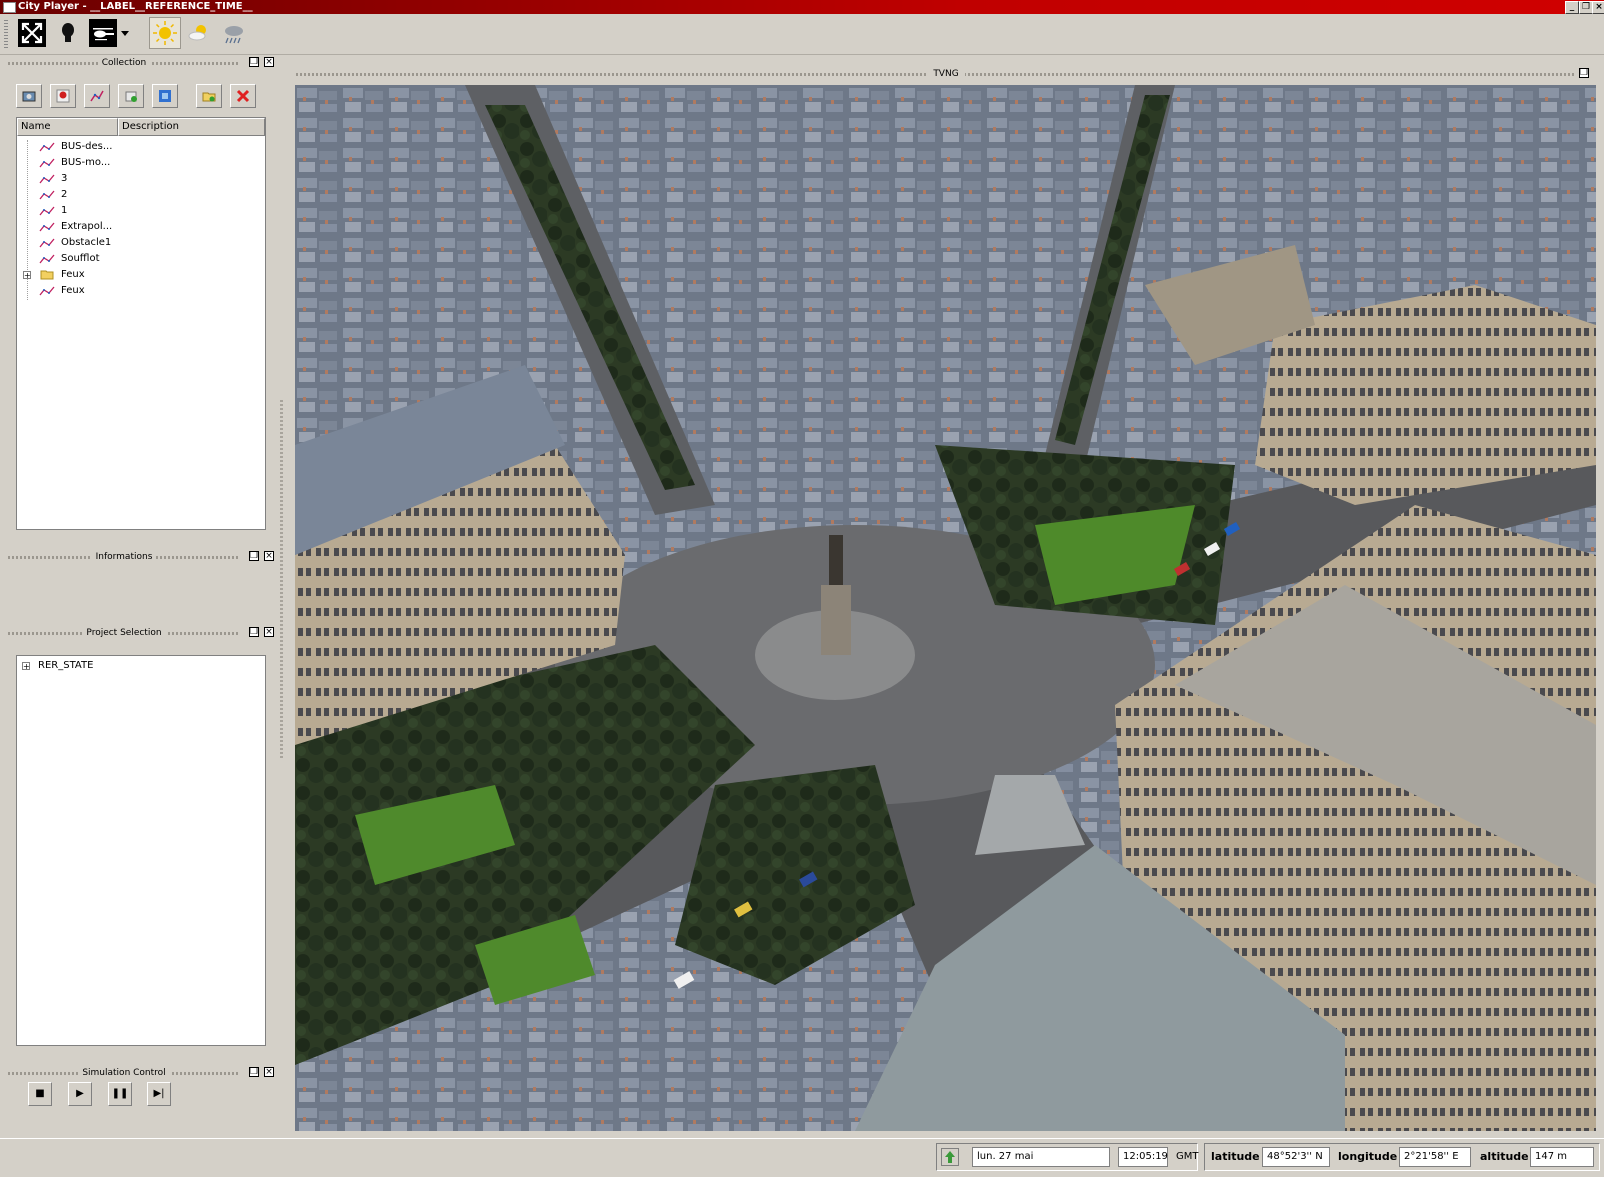 The width and height of the screenshot is (1604, 1177). What do you see at coordinates (125, 33) in the screenshot?
I see `triangle-down-icon` at bounding box center [125, 33].